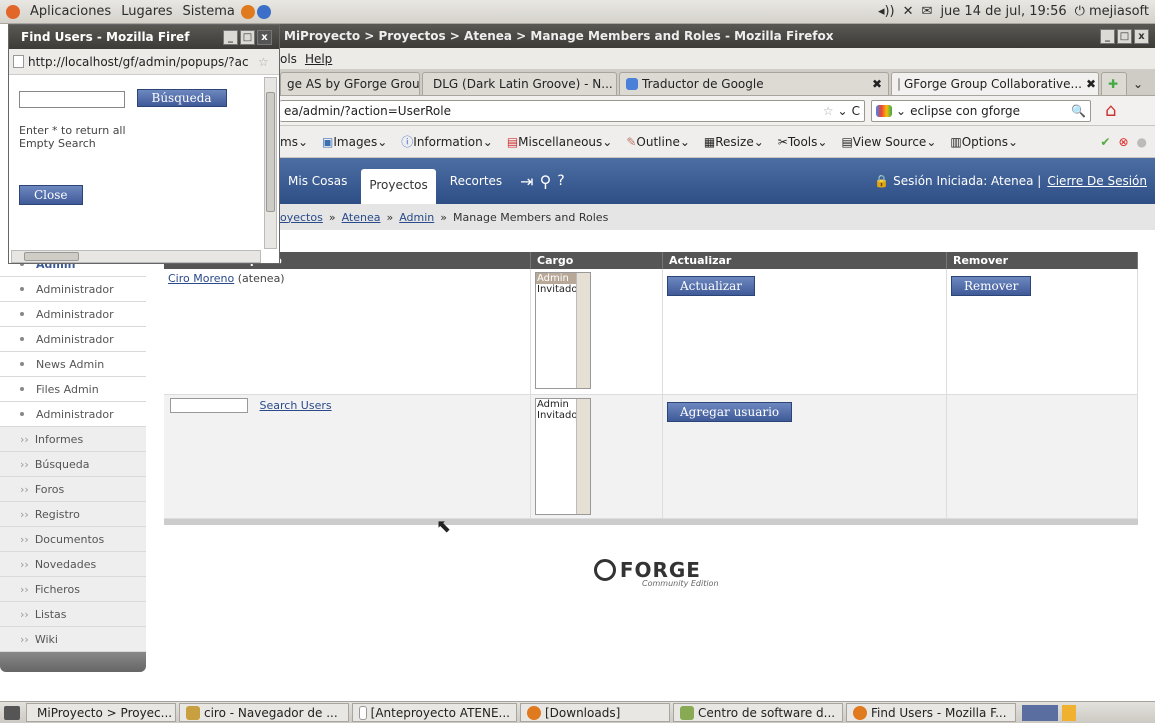 This screenshot has width=1155, height=723. Describe the element at coordinates (476, 181) in the screenshot. I see `nav-recortes: Recortes` at that location.